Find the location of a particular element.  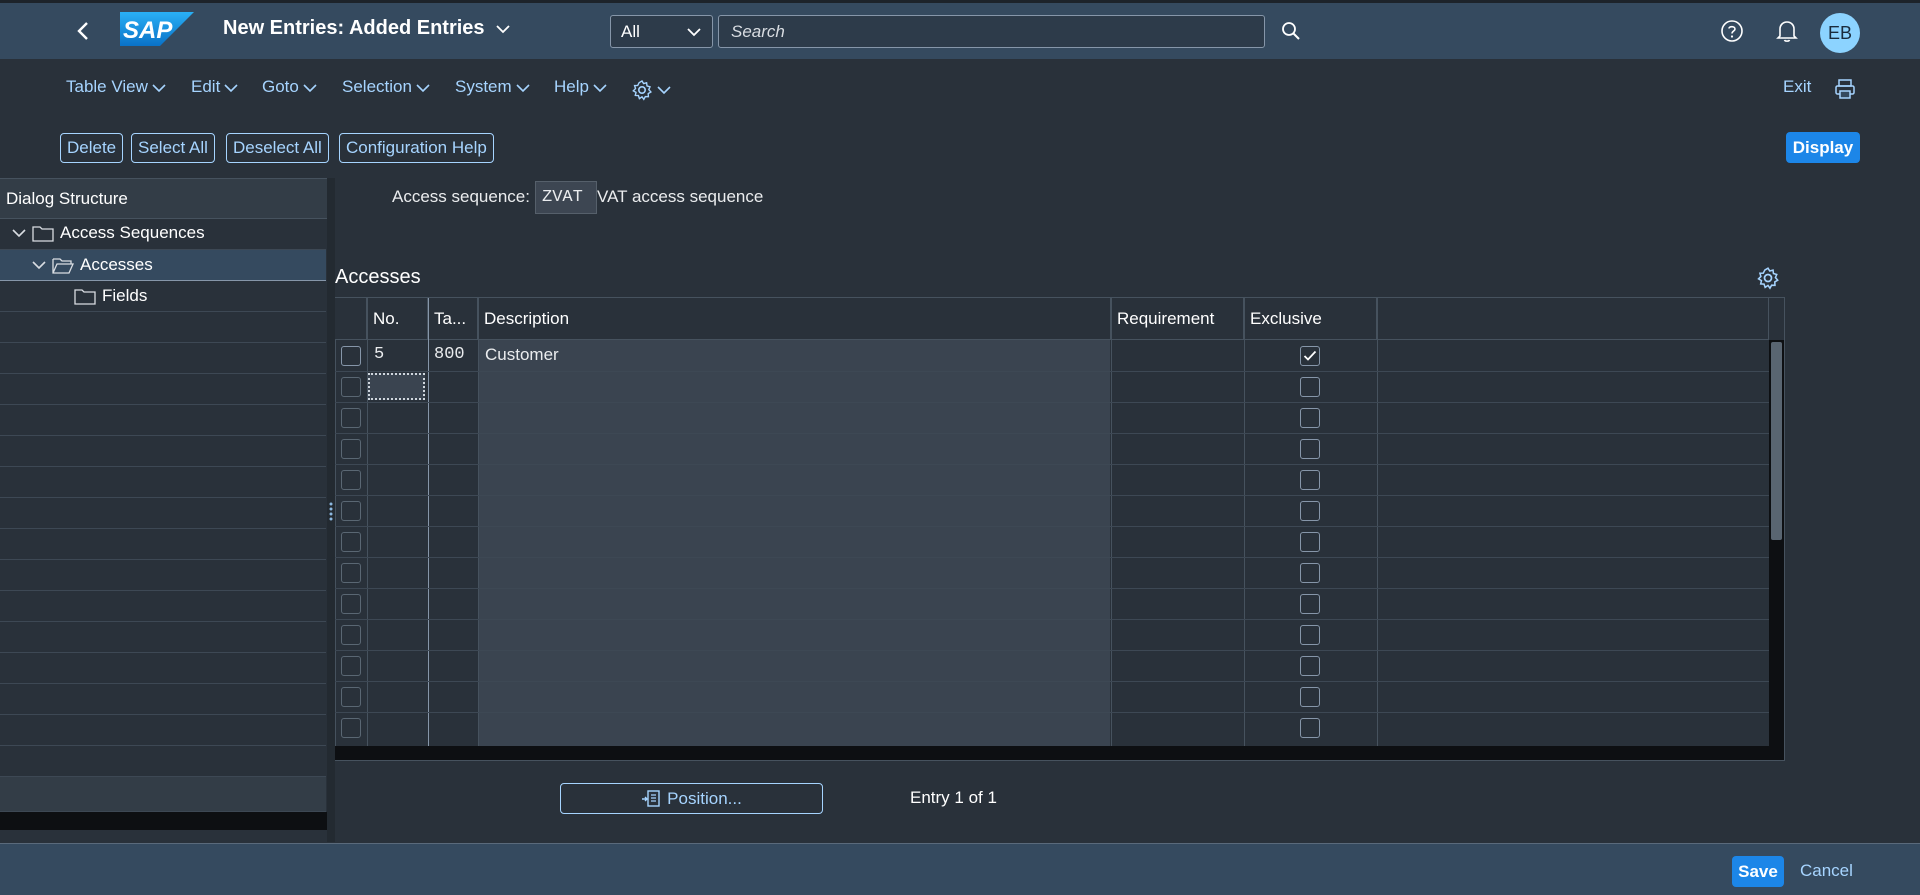

search-input is located at coordinates (991, 31).